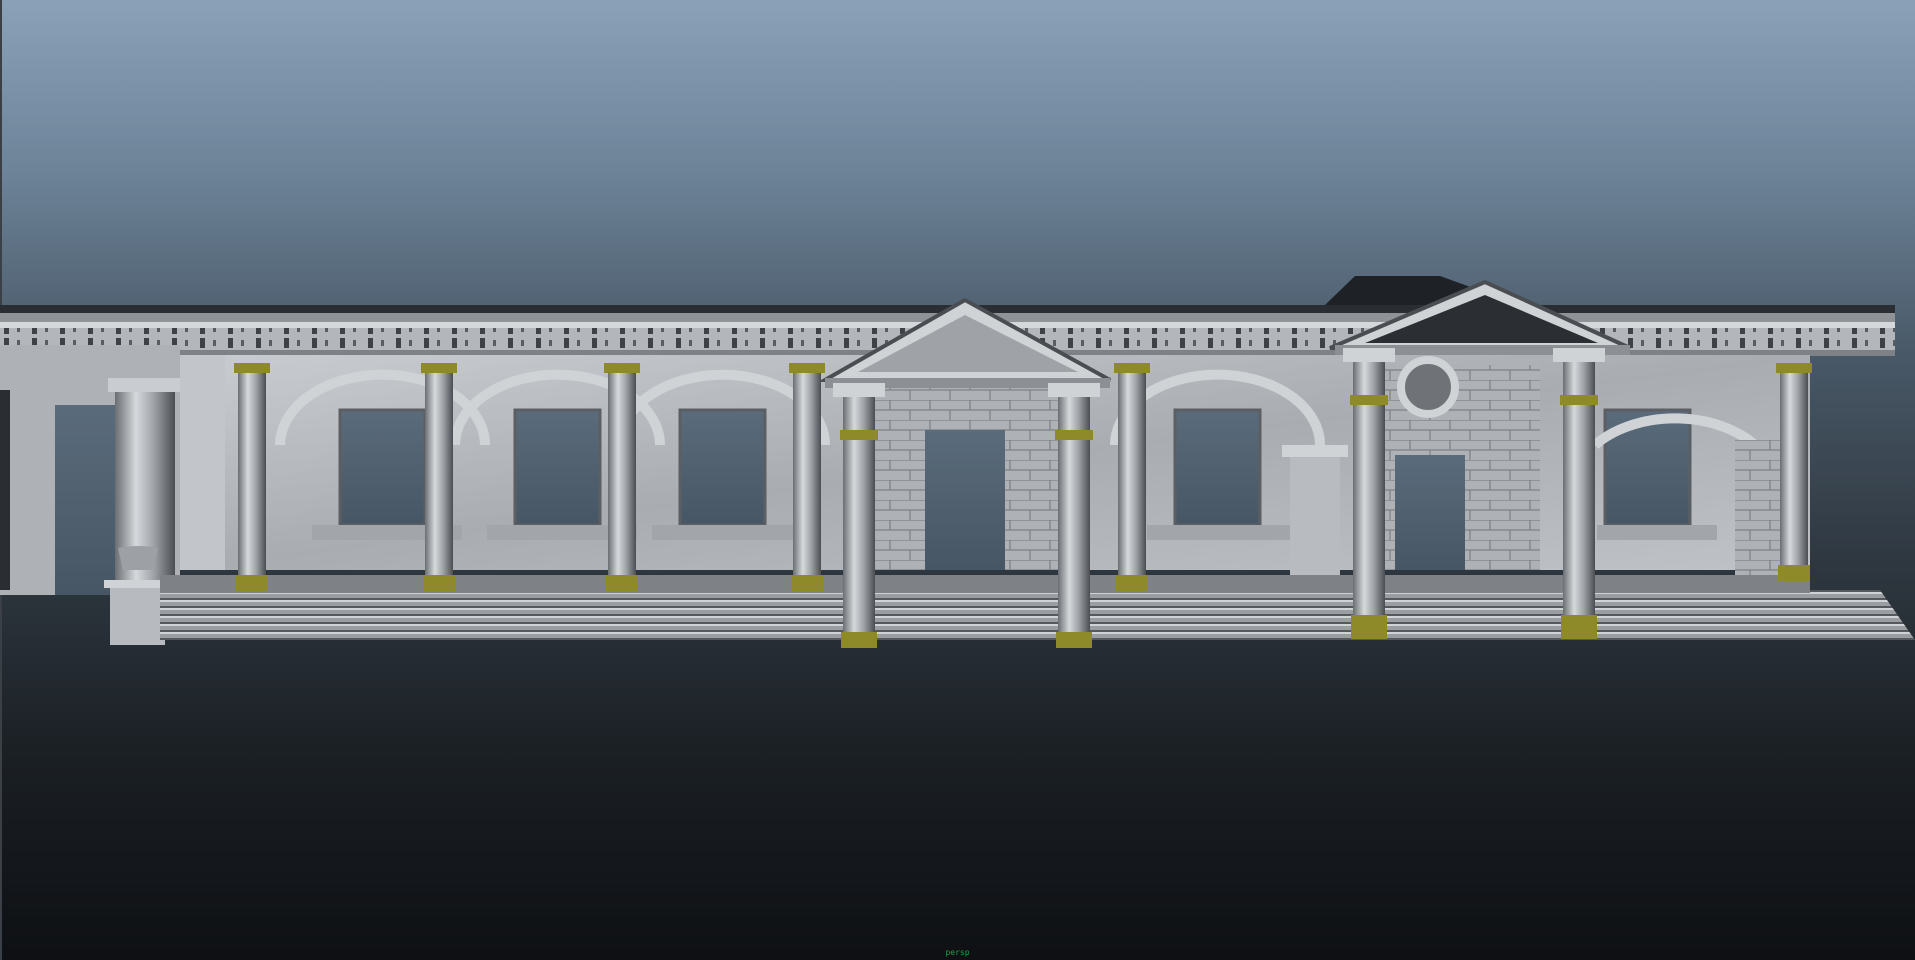  I want to click on camera-name-label: persp, so click(957, 952).